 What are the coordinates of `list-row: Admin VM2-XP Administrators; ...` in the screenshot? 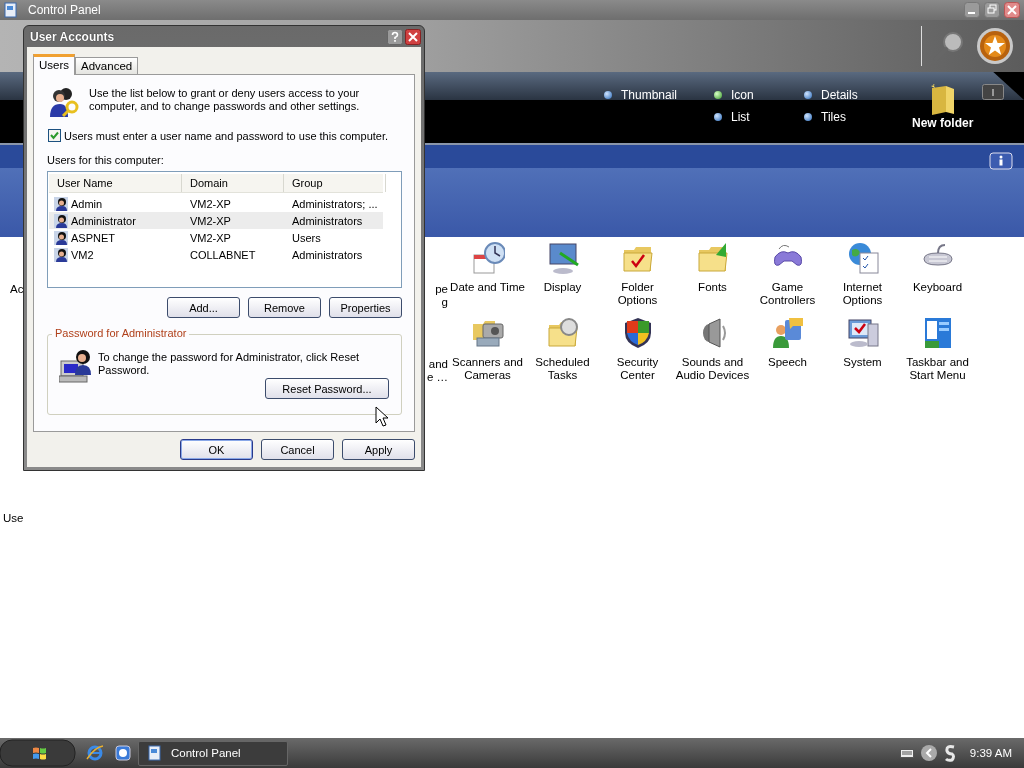 It's located at (216, 203).